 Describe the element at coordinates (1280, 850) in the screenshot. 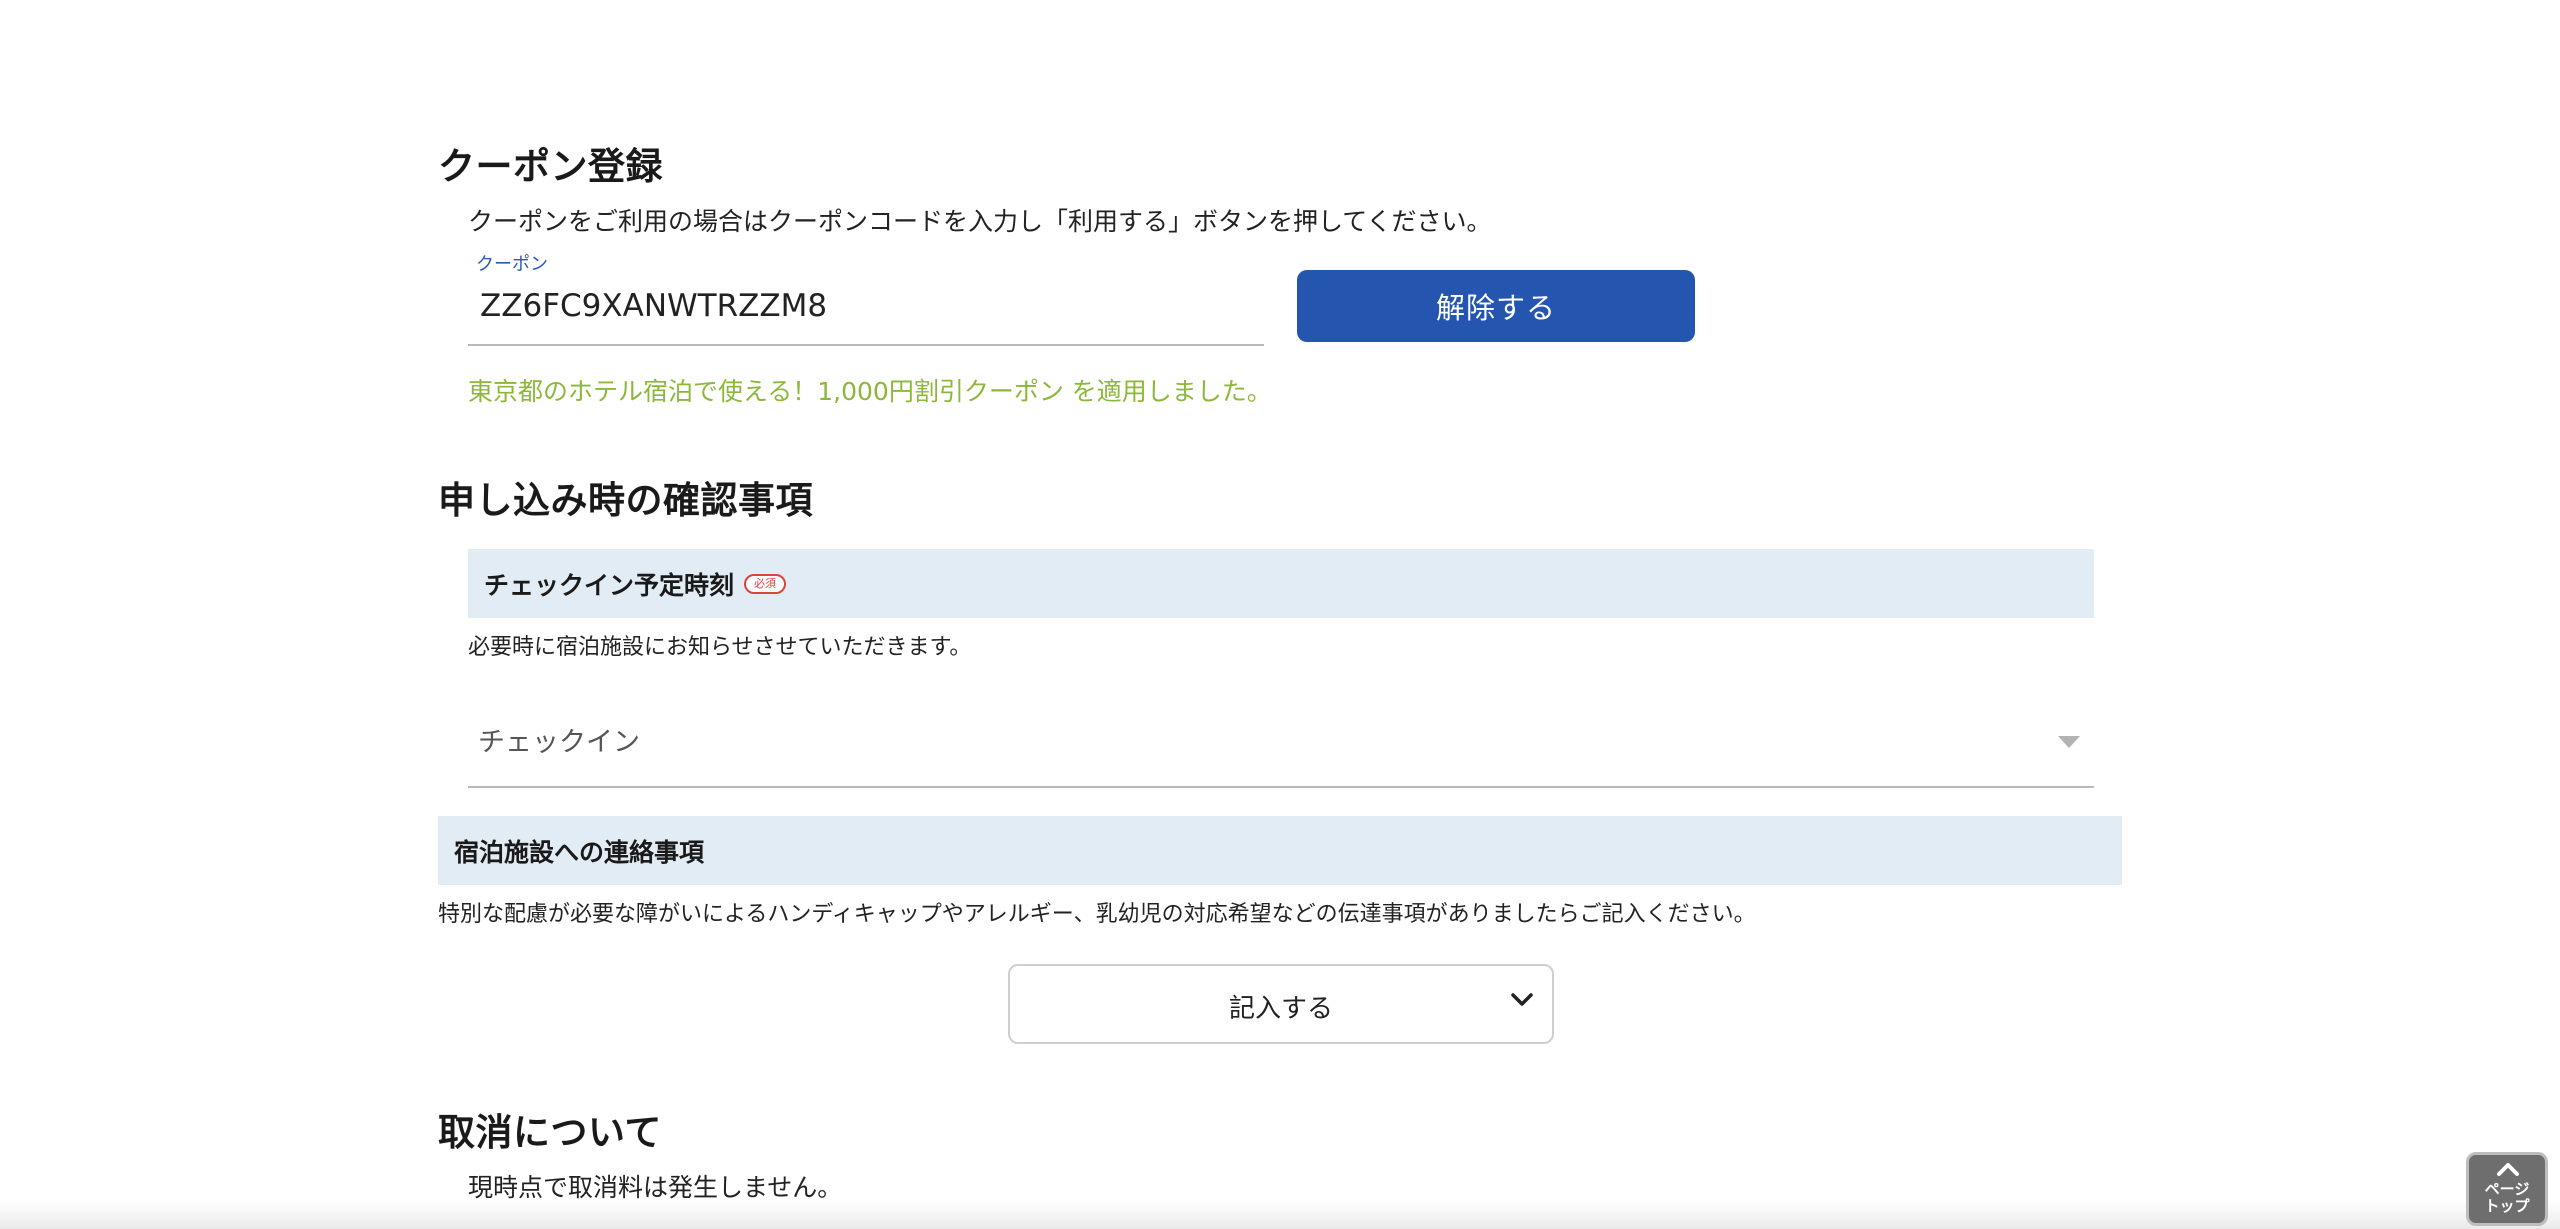

I see `contact-header-band: 宿泊施設への連絡事項` at that location.